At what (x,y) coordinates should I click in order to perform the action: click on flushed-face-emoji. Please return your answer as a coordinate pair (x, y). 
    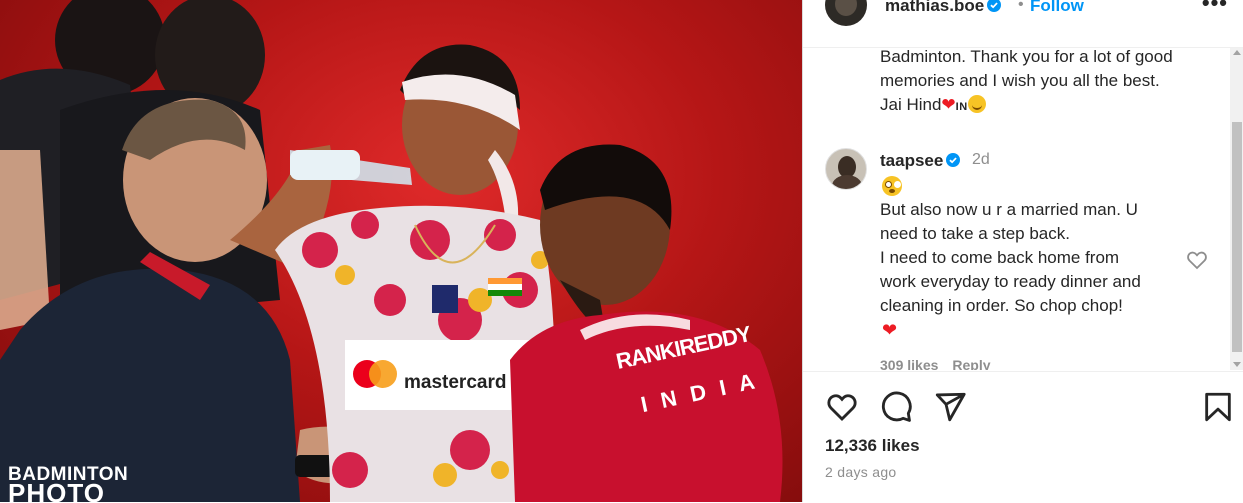
    Looking at the image, I should click on (892, 186).